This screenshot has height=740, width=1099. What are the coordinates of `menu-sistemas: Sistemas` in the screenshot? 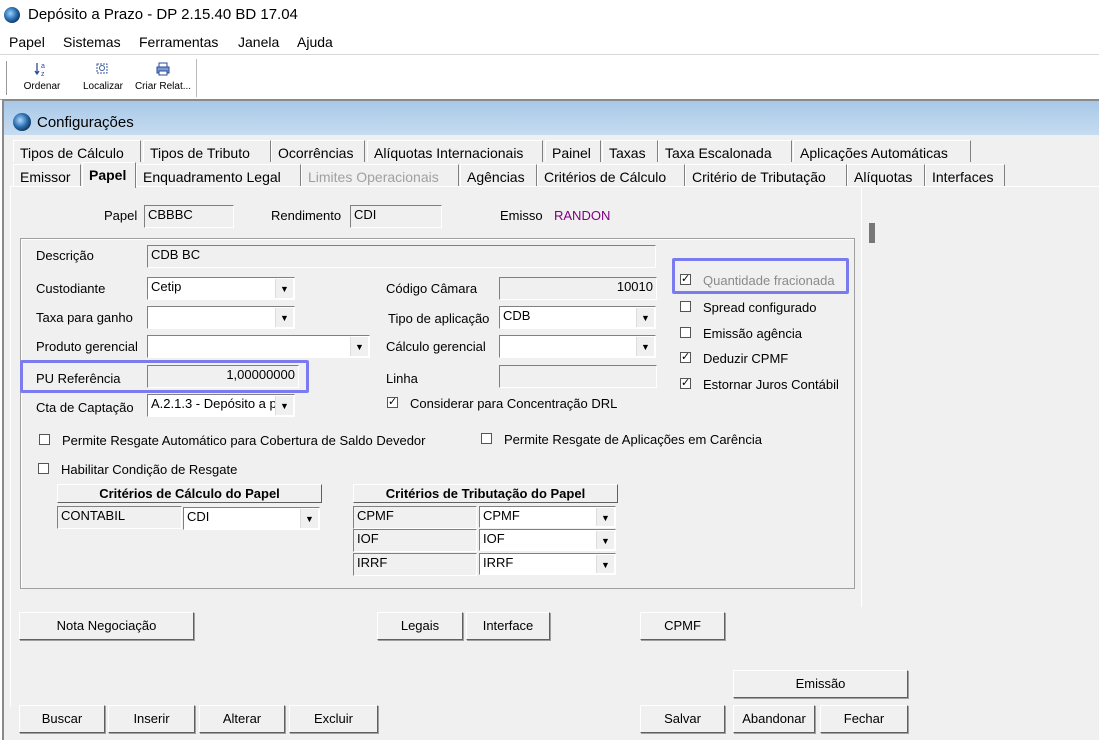 It's located at (92, 42).